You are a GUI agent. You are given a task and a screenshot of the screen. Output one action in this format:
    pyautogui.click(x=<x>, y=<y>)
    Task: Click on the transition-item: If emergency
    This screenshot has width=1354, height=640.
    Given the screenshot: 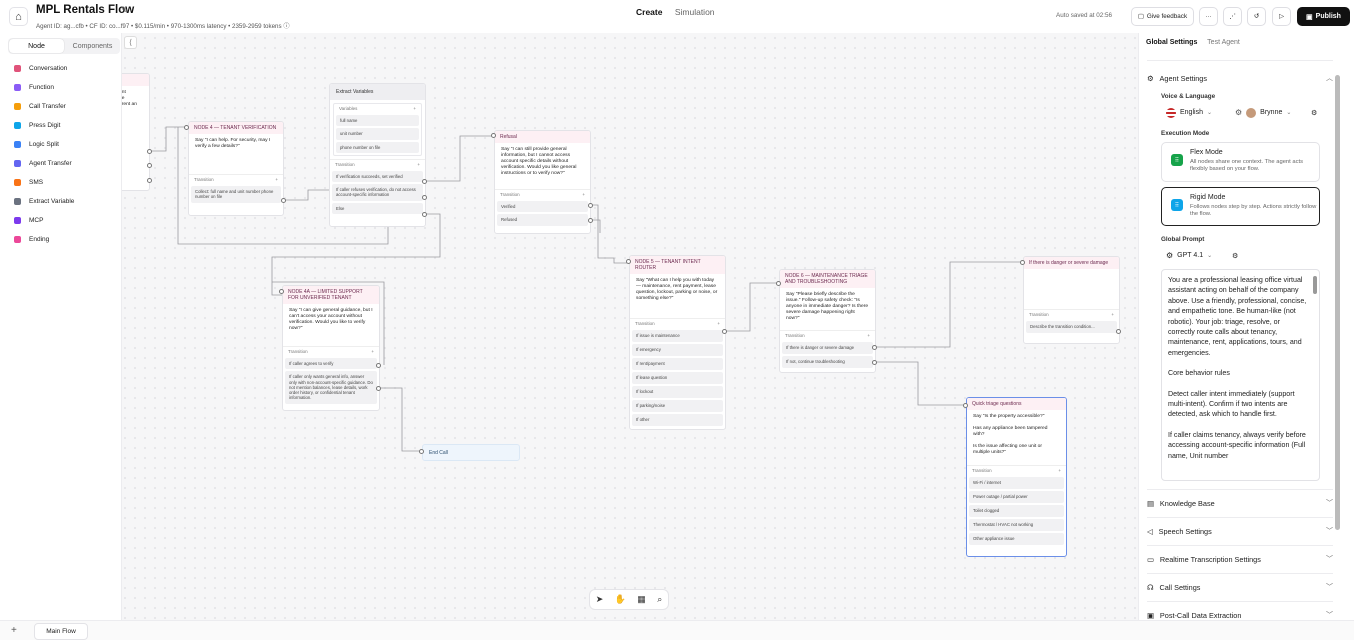 What is the action you would take?
    pyautogui.click(x=677, y=350)
    